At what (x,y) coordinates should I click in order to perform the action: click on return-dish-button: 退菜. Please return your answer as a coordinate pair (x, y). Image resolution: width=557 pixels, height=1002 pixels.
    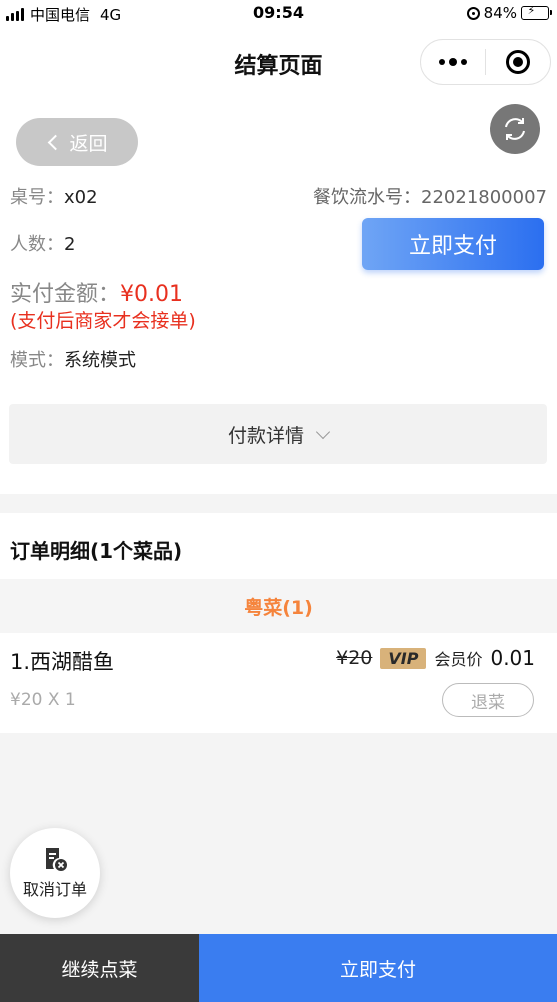
    Looking at the image, I should click on (488, 700).